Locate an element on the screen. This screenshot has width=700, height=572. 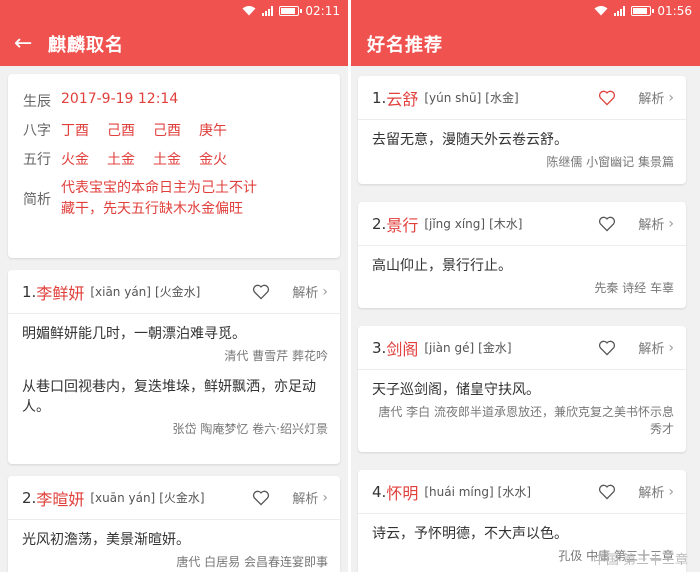
status-bar: 02:11 is located at coordinates (174, 11).